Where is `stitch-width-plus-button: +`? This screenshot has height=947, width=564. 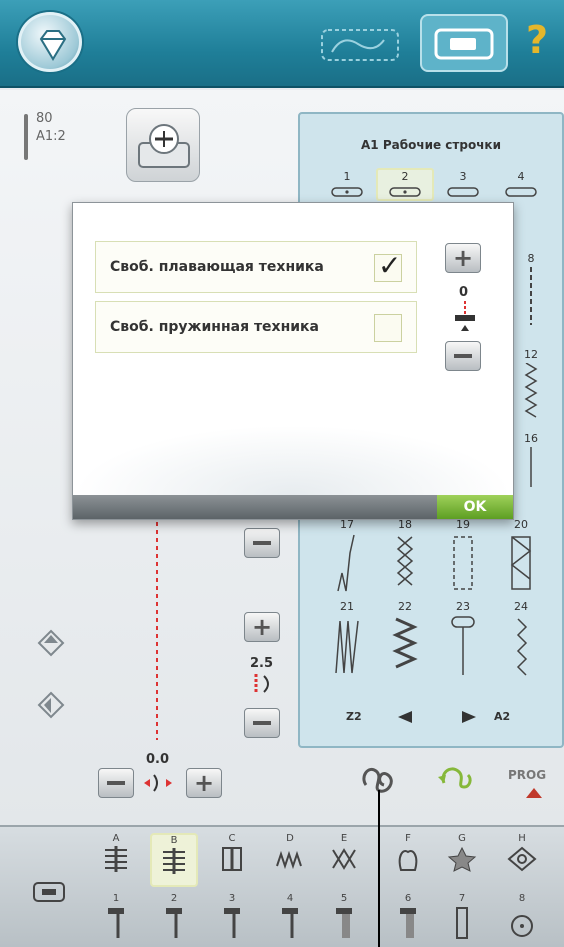
stitch-width-plus-button: + is located at coordinates (204, 783).